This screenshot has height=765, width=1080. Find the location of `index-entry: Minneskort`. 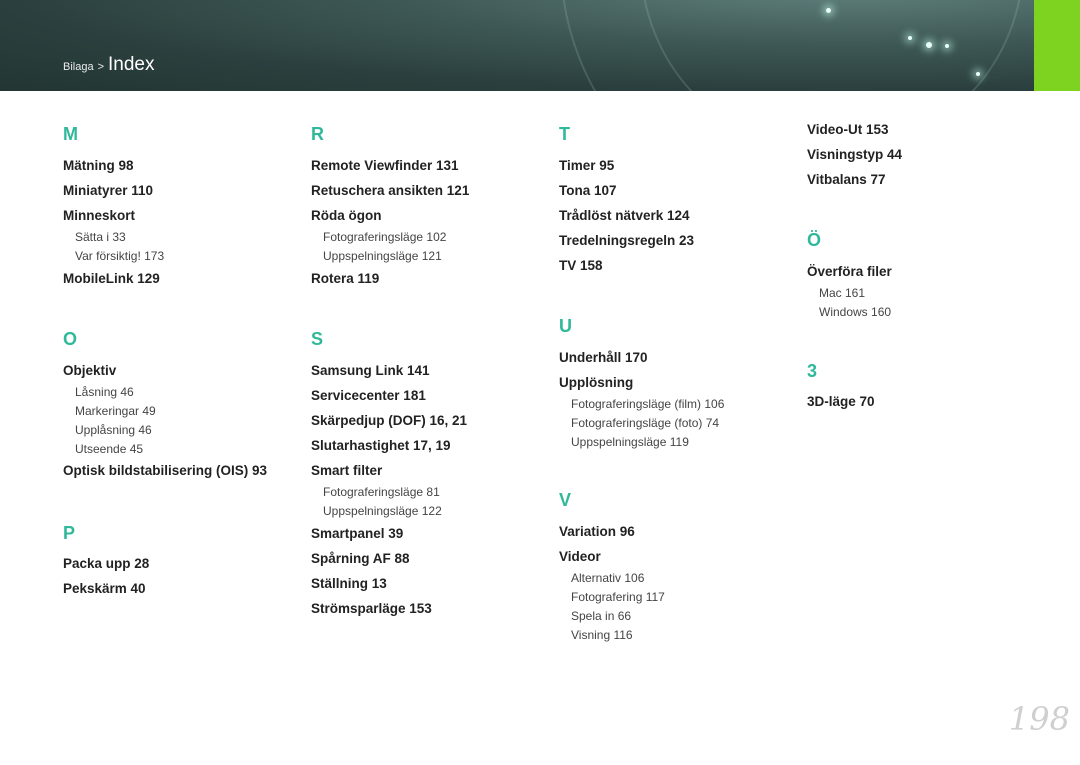

index-entry: Minneskort is located at coordinates (99, 215).